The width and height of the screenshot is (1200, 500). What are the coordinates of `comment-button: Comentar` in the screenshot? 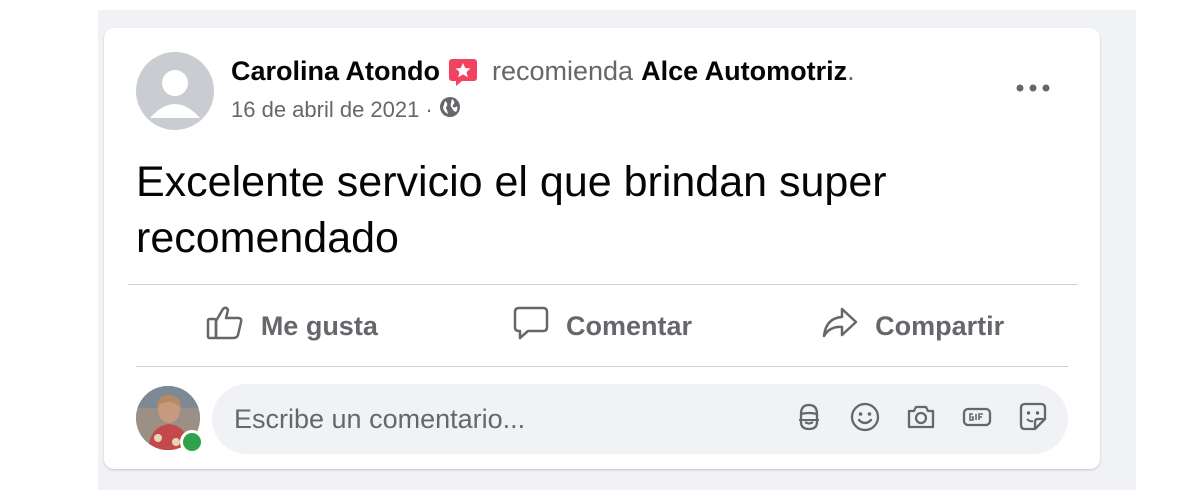 It's located at (602, 326).